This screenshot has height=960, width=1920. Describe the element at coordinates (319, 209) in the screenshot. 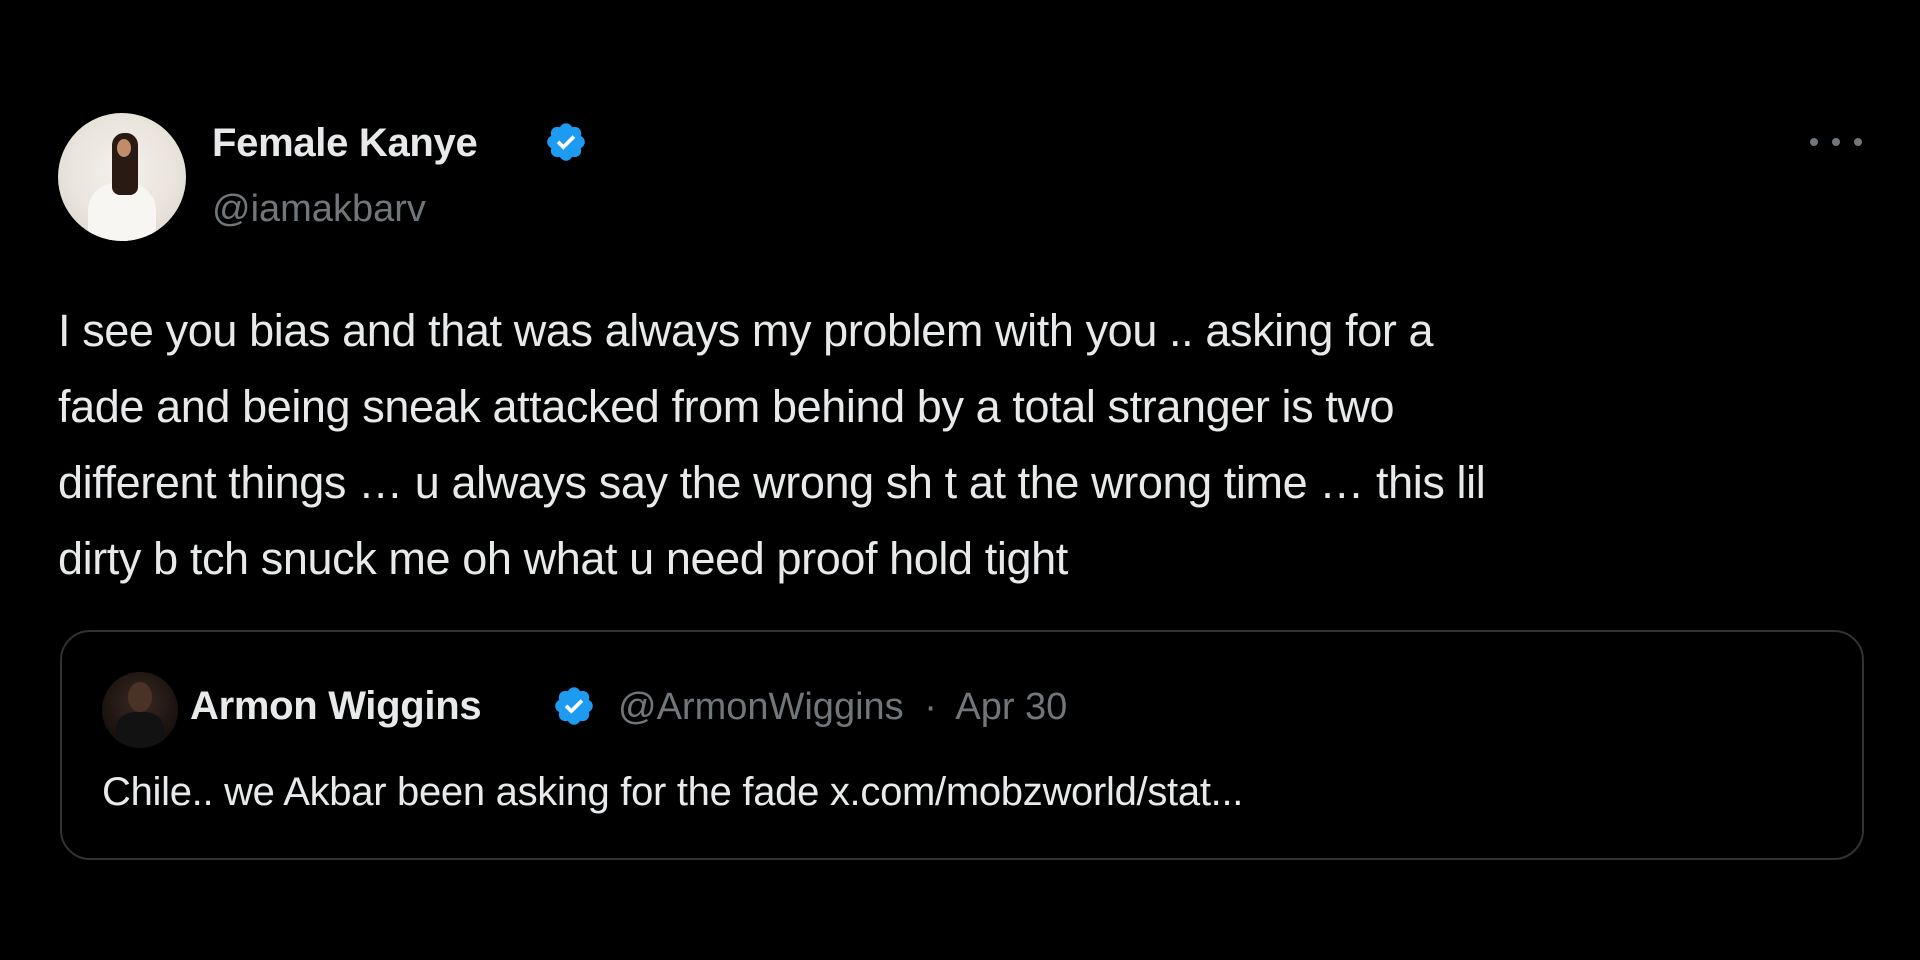

I see `author-handle: @iamakbarv` at that location.